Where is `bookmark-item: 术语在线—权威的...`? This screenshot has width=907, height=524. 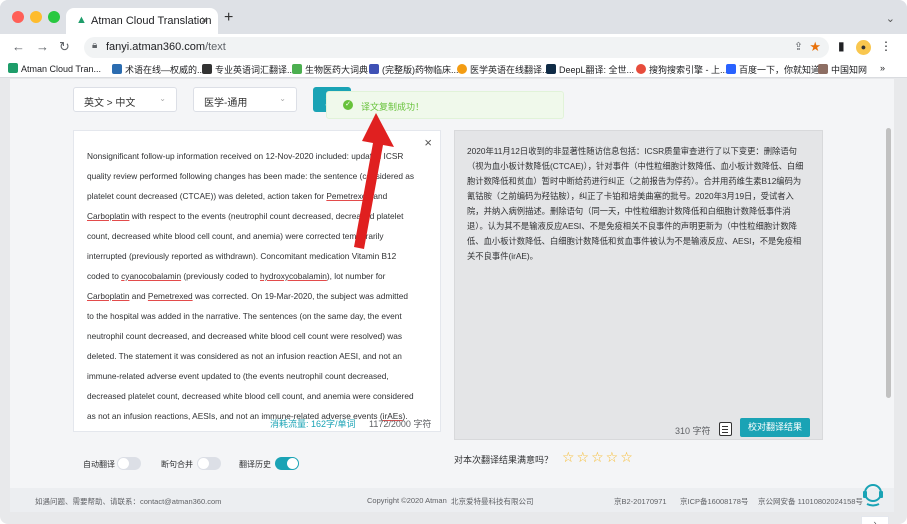
bookmark-item: 术语在线—权威的... is located at coordinates (158, 69).